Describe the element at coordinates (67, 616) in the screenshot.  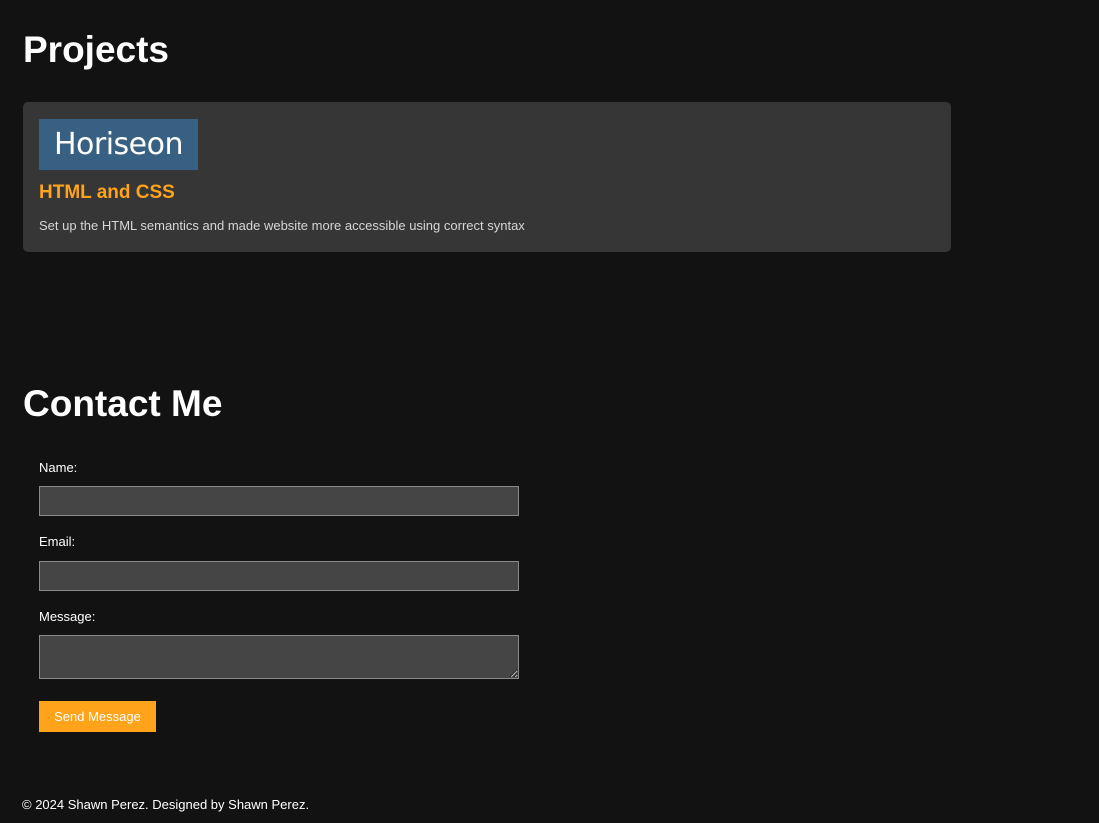
I see `message-label: Message:` at that location.